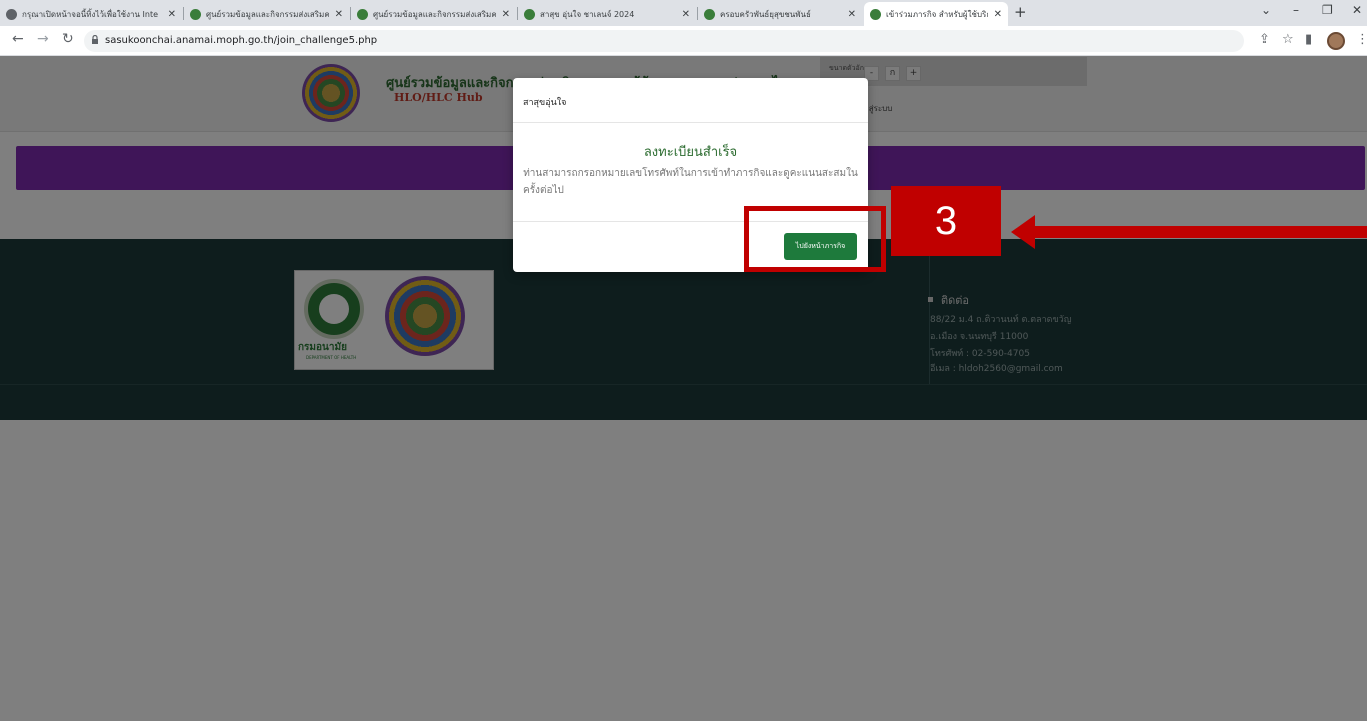 Image resolution: width=1367 pixels, height=721 pixels. Describe the element at coordinates (1023, 232) in the screenshot. I see `arrow-head-icon` at that location.